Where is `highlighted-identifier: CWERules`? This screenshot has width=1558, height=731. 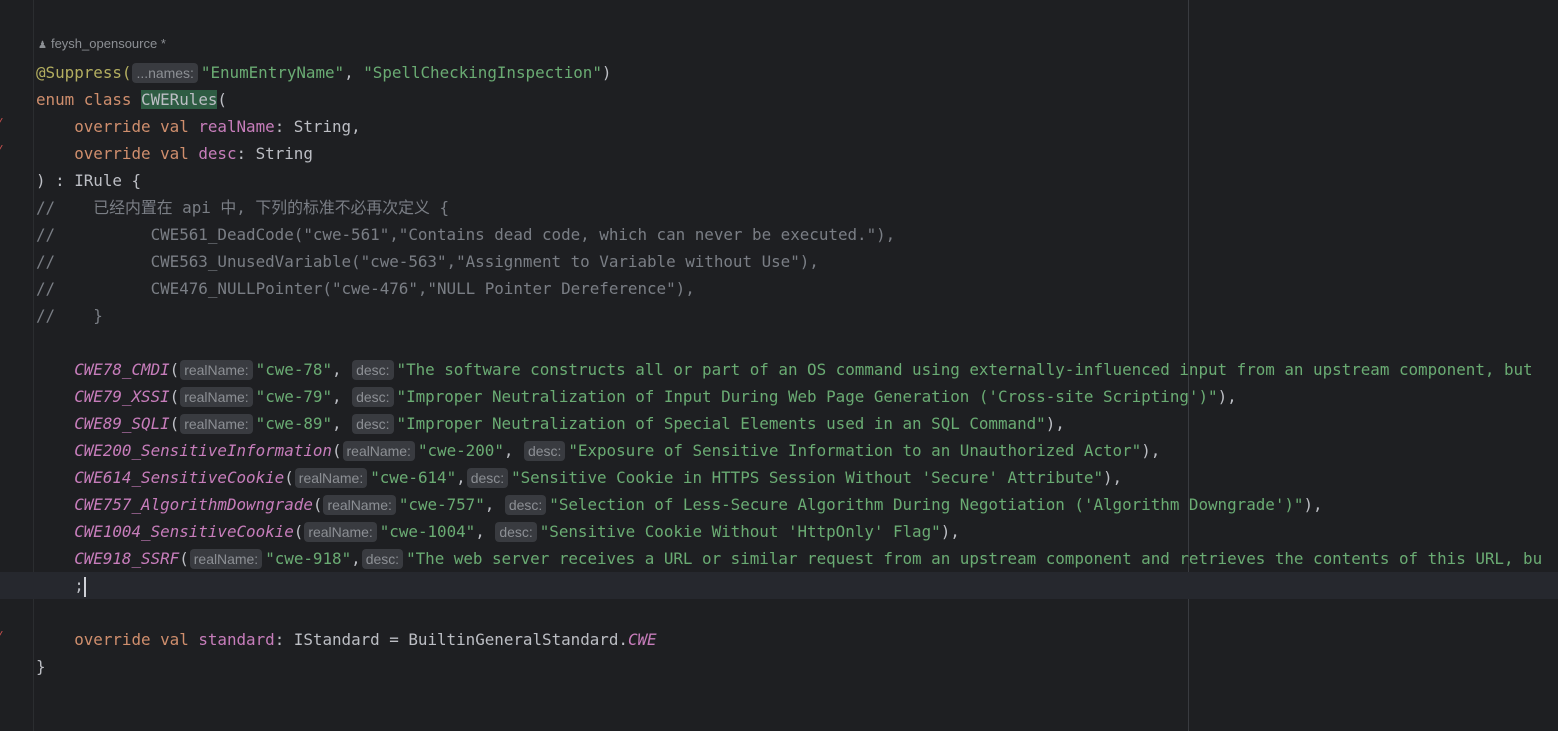
highlighted-identifier: CWERules is located at coordinates (179, 99).